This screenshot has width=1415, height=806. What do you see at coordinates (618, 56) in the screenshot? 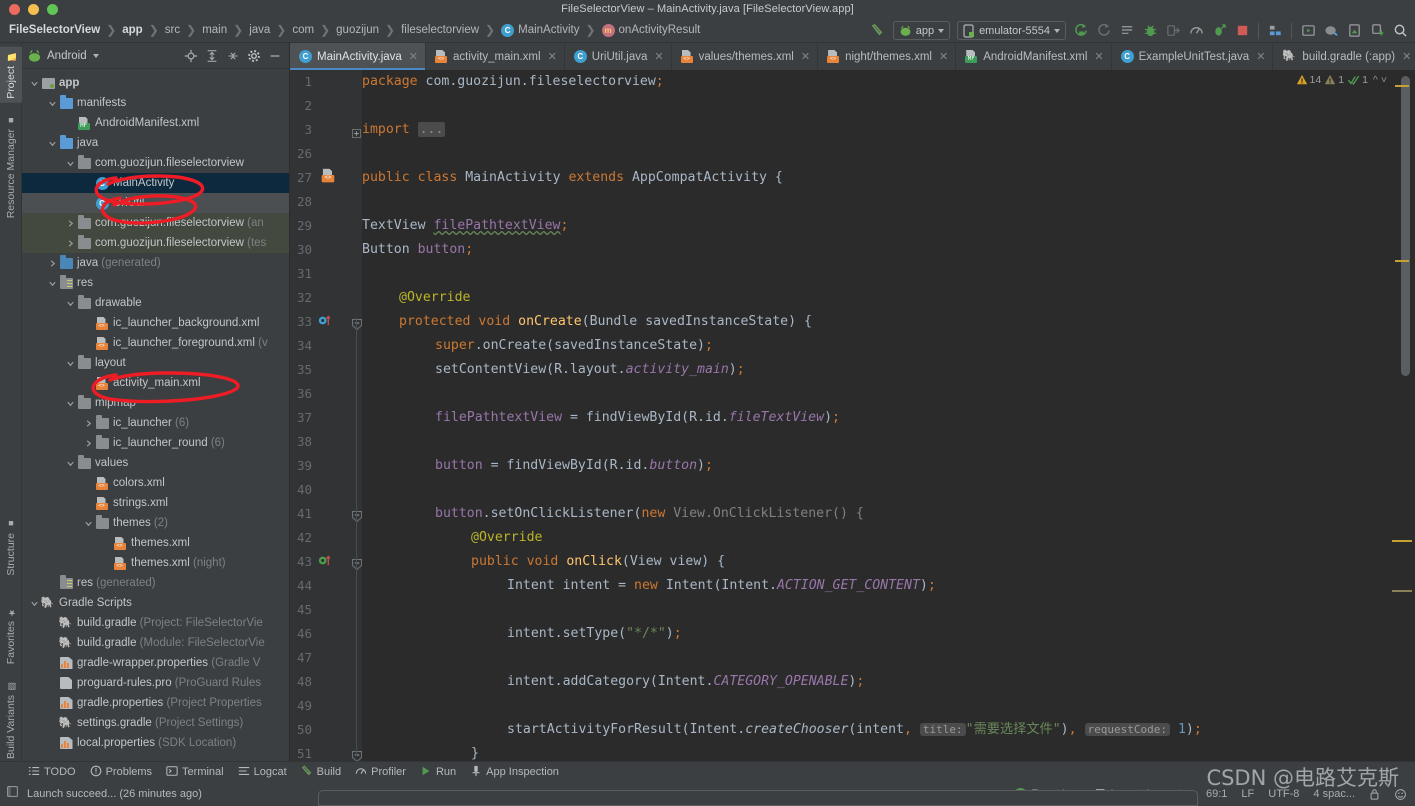
I see `editor-tab: C UriUtil.java ✕` at bounding box center [618, 56].